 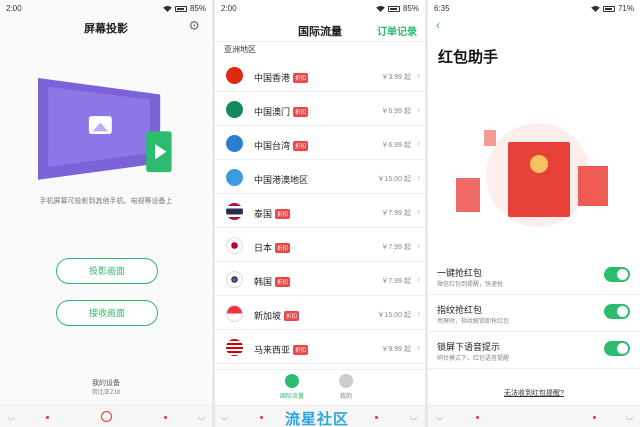 What do you see at coordinates (397, 30) in the screenshot?
I see `order-history-link: 订单记录` at bounding box center [397, 30].